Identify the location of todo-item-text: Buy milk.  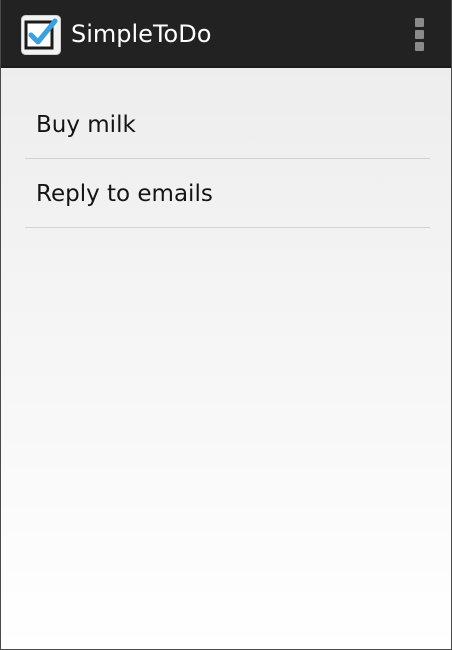
(86, 125).